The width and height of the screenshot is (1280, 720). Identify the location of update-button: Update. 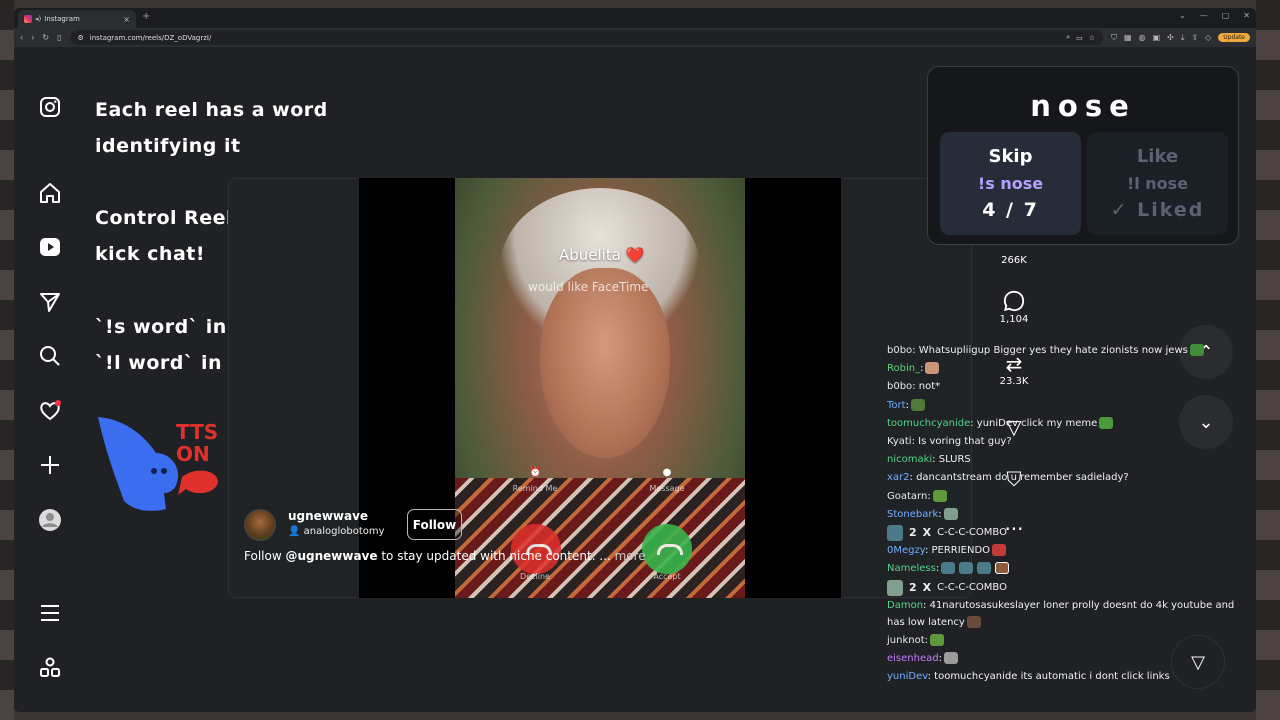
(1234, 37).